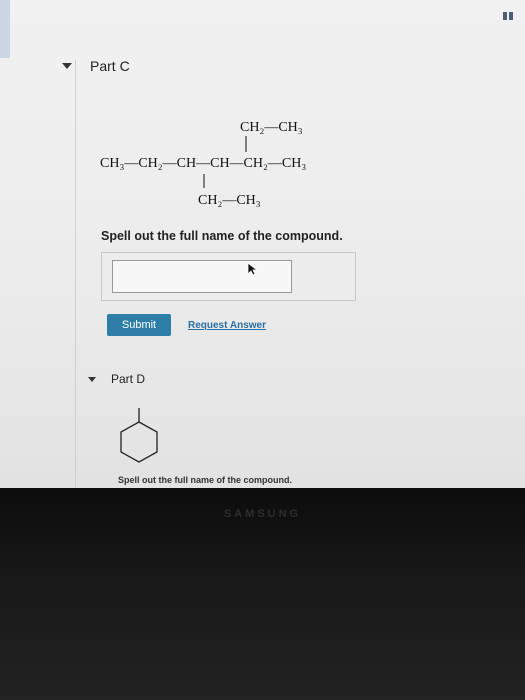  Describe the element at coordinates (139, 325) in the screenshot. I see `submit-button: Submit` at that location.